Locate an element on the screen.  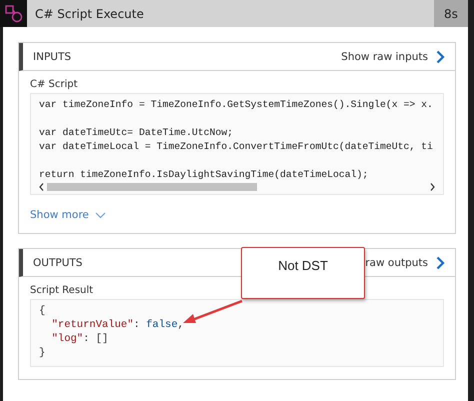
code-line: var dateTimeLocal = TimeZoneInfo.ConvertTimeFromUtc(dateTimeUtc, ti is located at coordinates (236, 147).